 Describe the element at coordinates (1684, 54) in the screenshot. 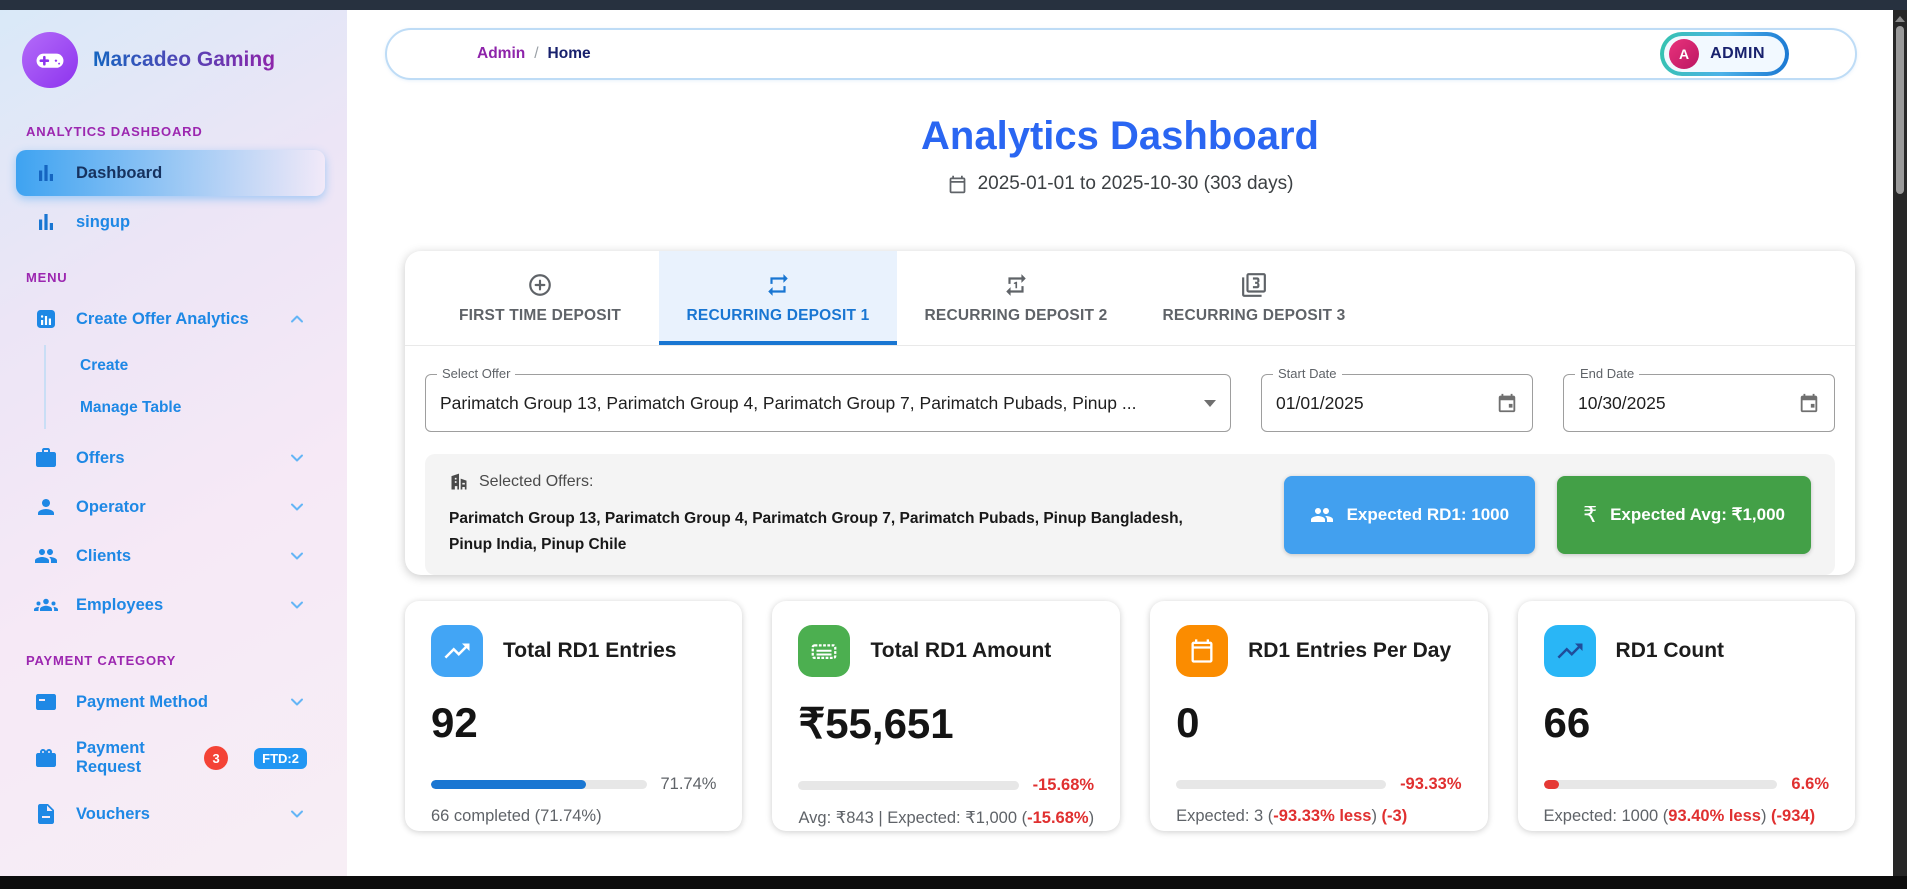

I see `avatar: A` at that location.